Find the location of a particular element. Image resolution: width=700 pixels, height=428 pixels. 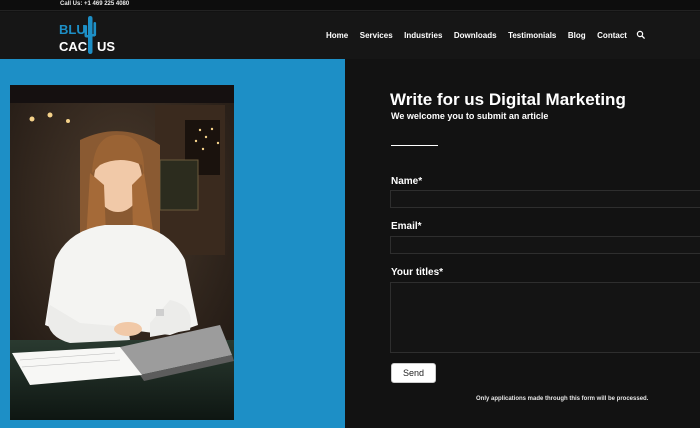

nav-industries: Industries is located at coordinates (423, 35).